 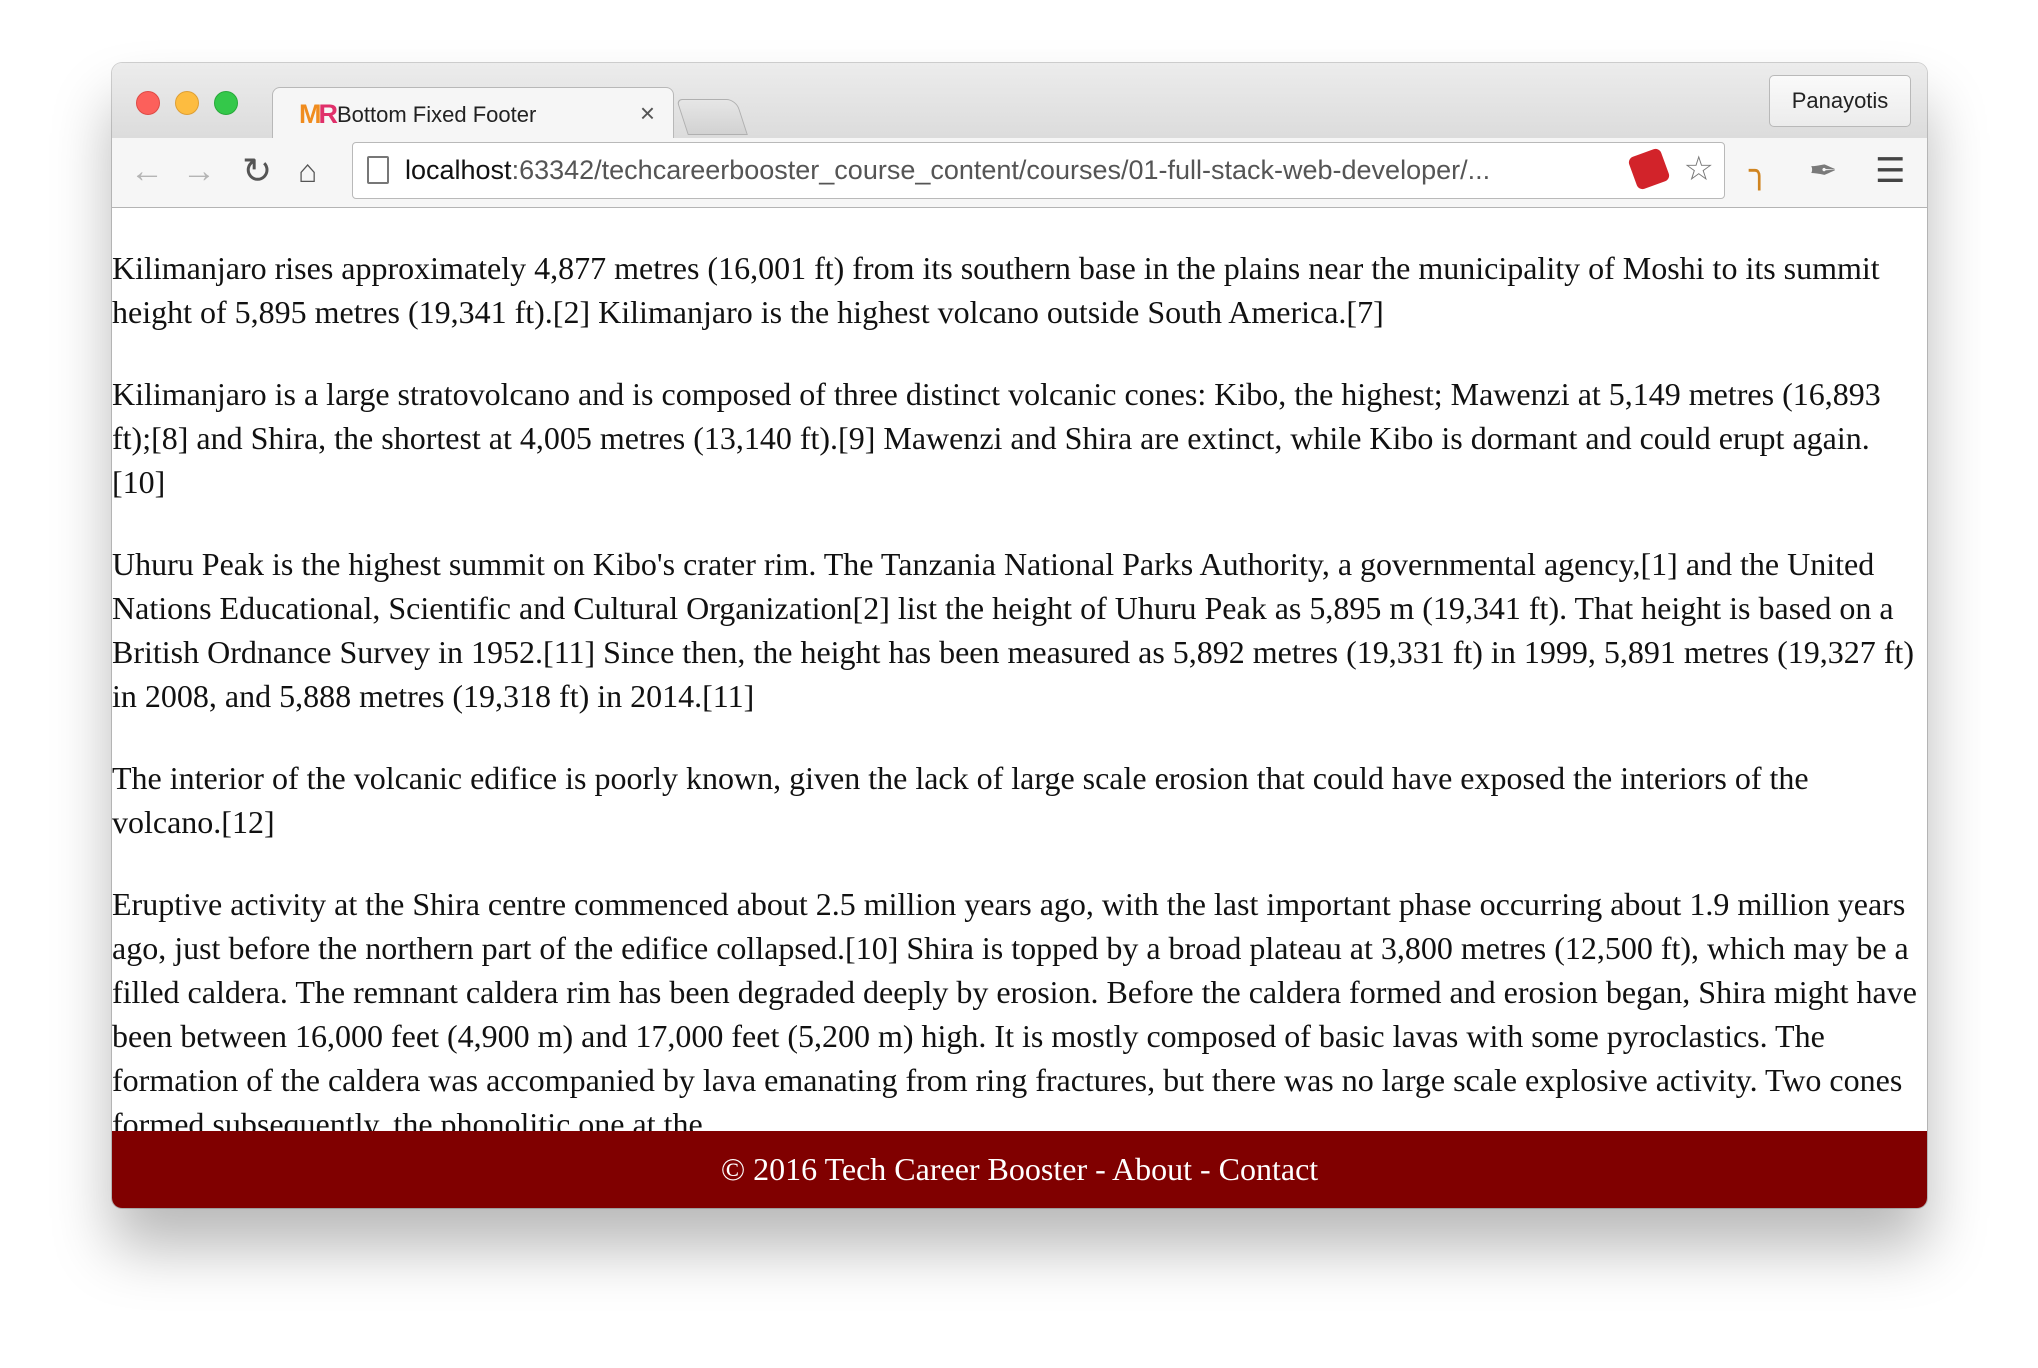 What do you see at coordinates (317, 114) in the screenshot?
I see `webstorm-favicon-icon: MR` at bounding box center [317, 114].